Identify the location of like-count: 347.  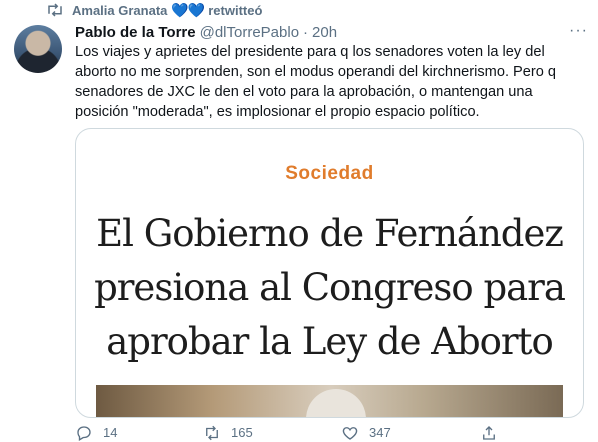
(380, 432).